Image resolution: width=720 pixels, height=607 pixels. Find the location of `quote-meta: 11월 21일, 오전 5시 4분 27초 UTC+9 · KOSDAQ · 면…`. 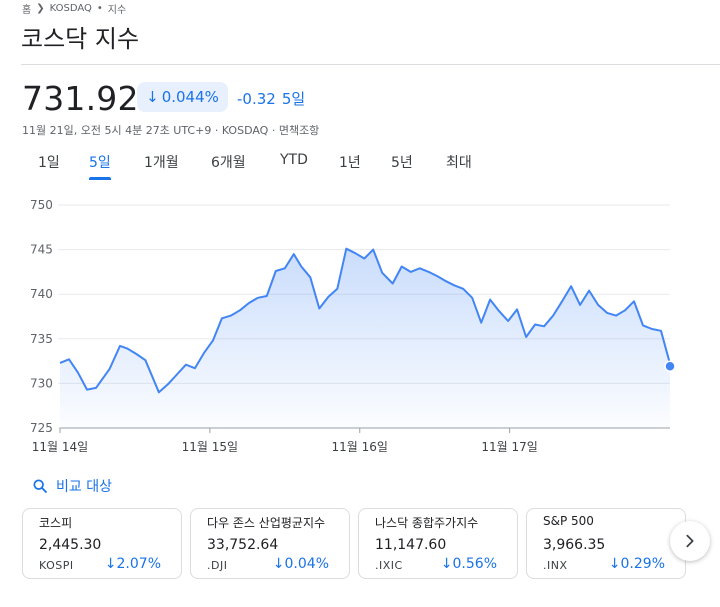

quote-meta: 11월 21일, 오전 5시 4분 27초 UTC+9 · KOSDAQ · 면… is located at coordinates (171, 130).